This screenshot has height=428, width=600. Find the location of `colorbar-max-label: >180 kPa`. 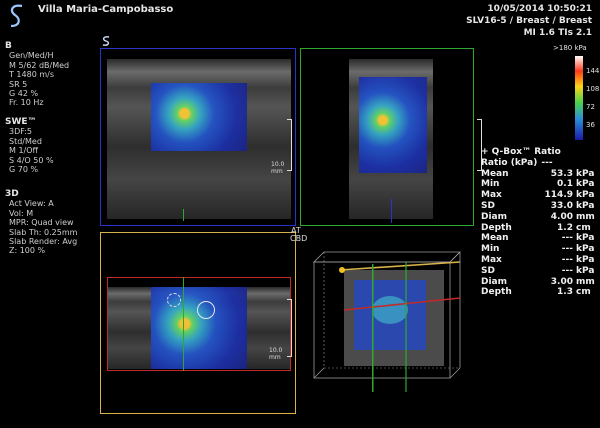

colorbar-max-label: >180 kPa is located at coordinates (570, 48).